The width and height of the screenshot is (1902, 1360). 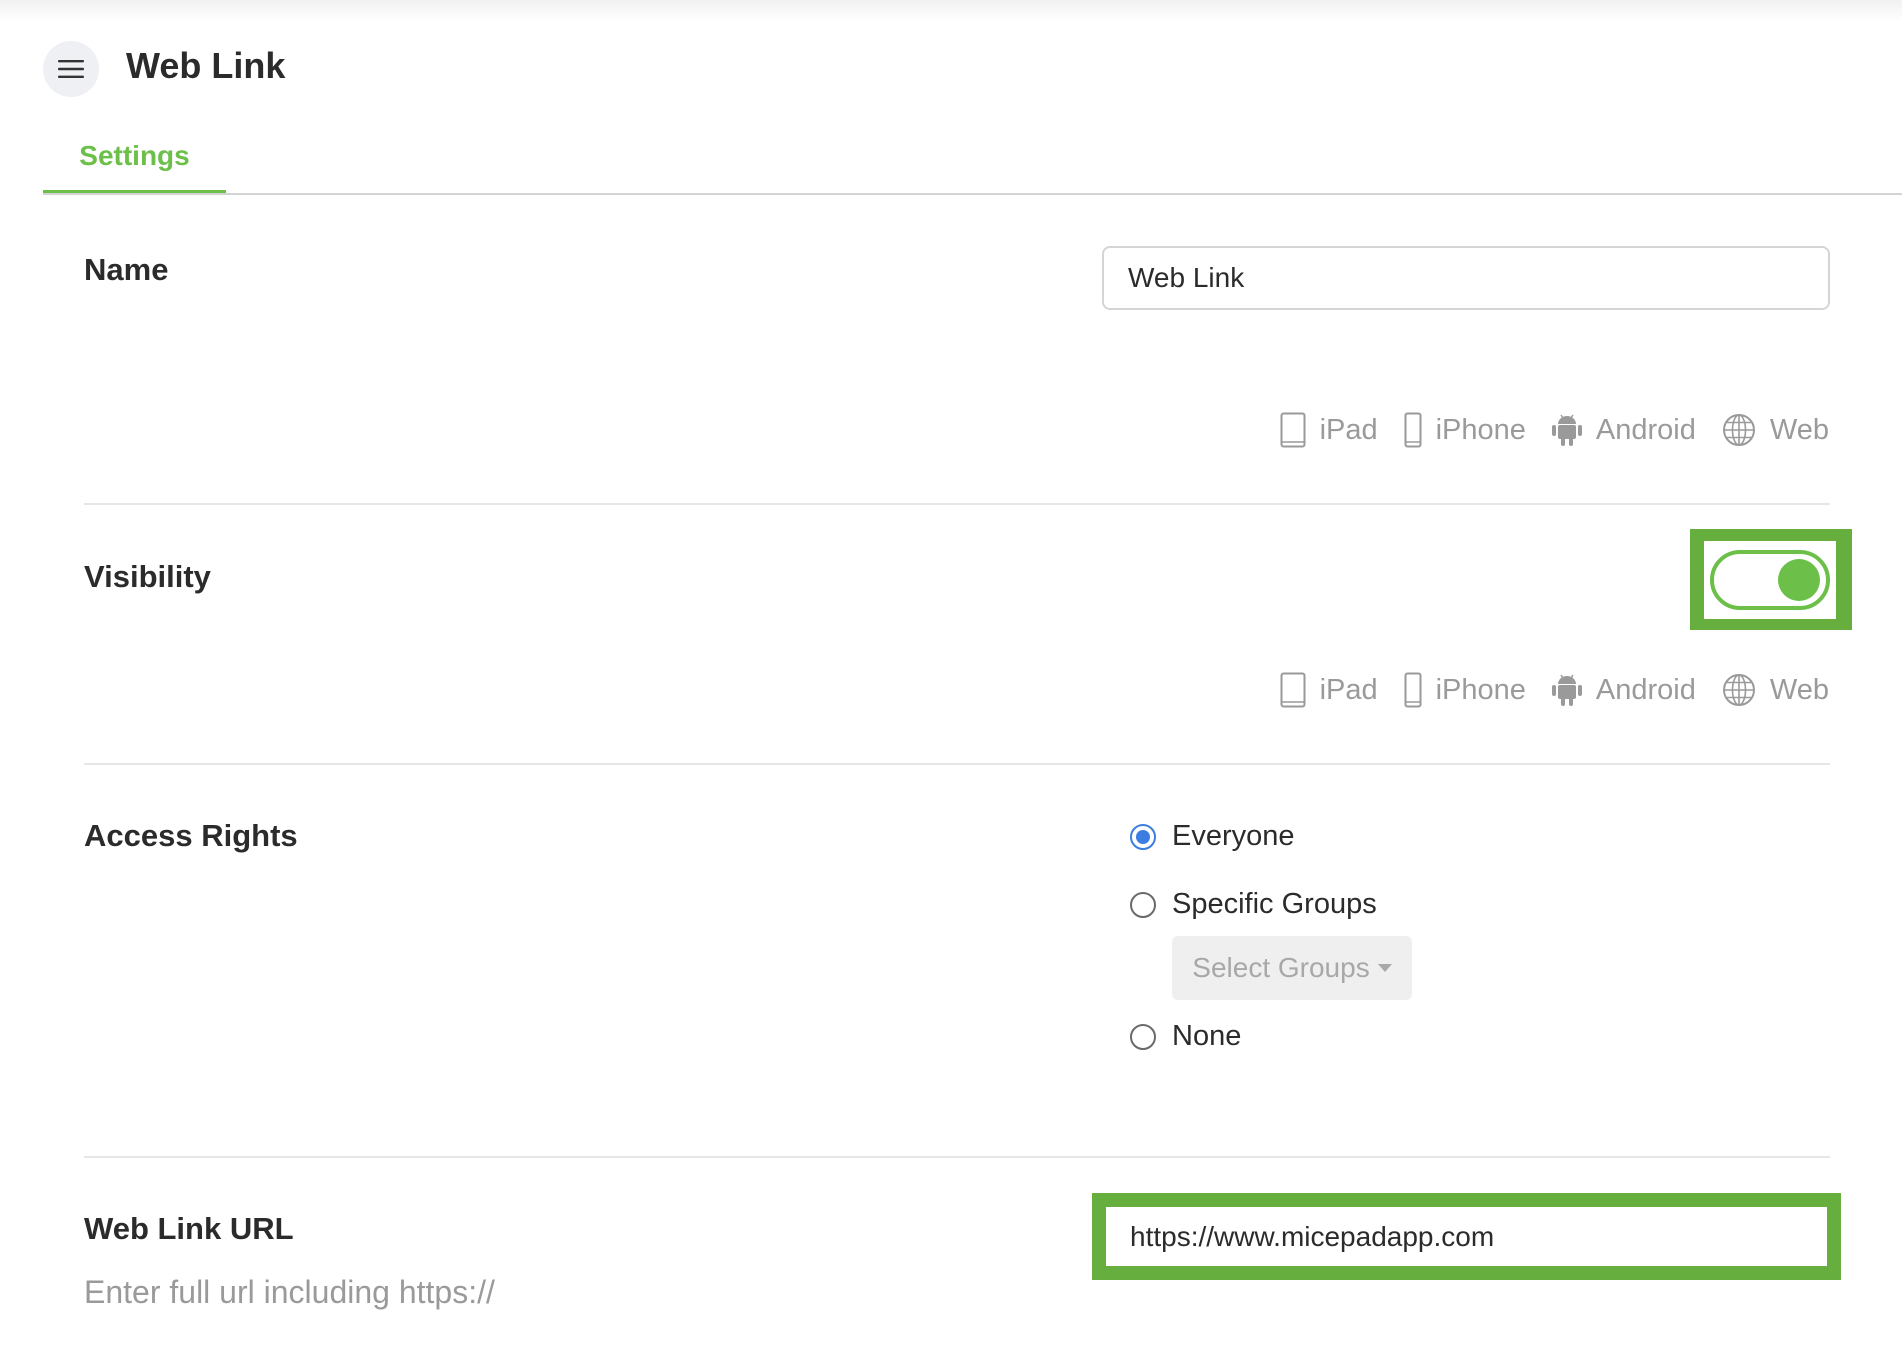 I want to click on hamburger-lines, so click(x=71, y=69).